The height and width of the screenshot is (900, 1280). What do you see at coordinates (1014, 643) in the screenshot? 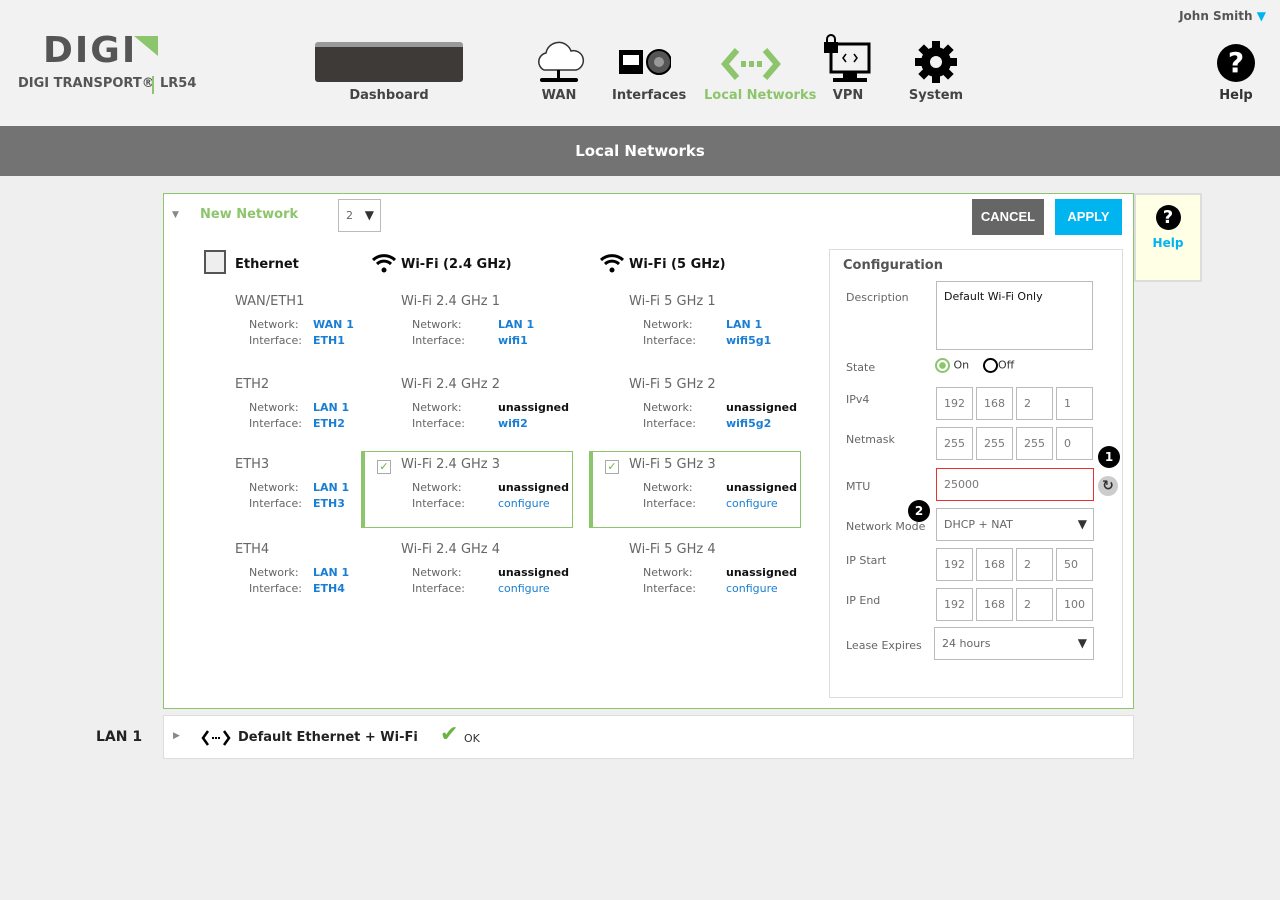
I see `lease-select: 24 hours` at bounding box center [1014, 643].